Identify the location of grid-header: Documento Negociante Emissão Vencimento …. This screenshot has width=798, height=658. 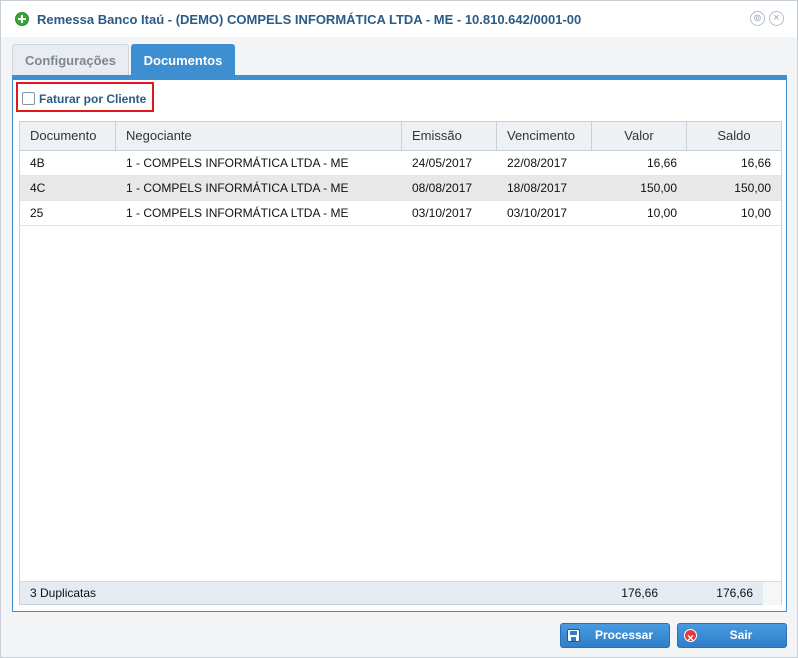
(400, 136).